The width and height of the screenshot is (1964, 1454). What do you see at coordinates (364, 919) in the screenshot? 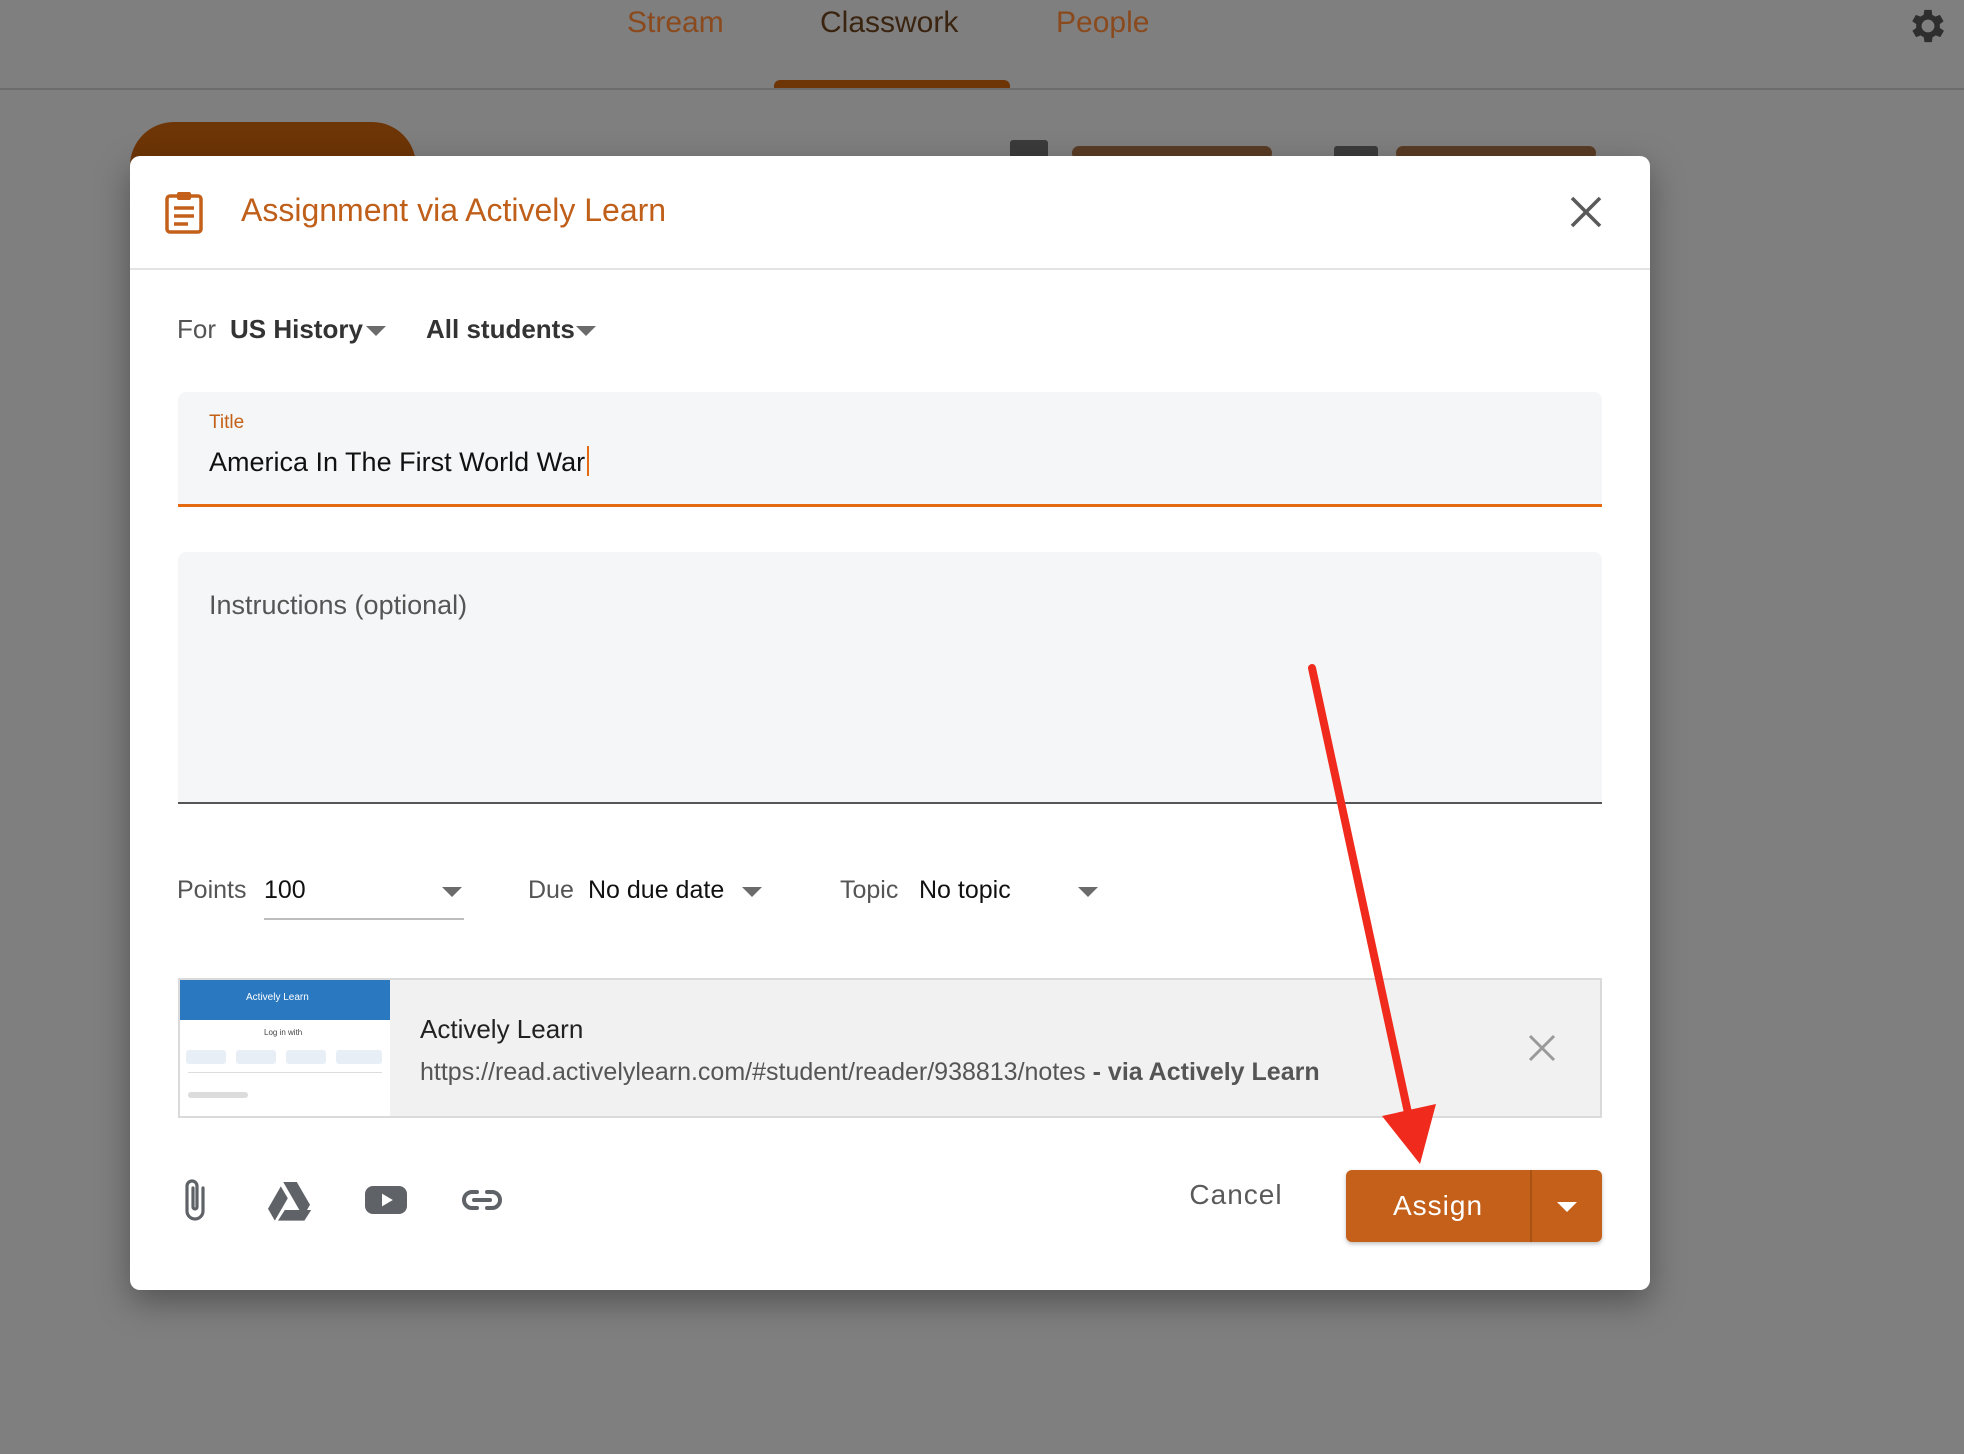
I see `points-underline` at bounding box center [364, 919].